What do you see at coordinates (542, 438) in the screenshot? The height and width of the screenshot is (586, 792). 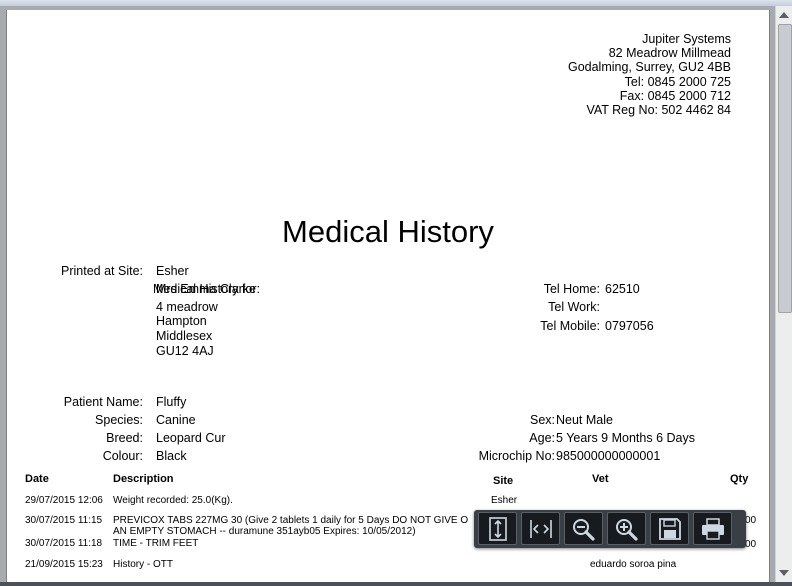 I see `age-label: Age:` at bounding box center [542, 438].